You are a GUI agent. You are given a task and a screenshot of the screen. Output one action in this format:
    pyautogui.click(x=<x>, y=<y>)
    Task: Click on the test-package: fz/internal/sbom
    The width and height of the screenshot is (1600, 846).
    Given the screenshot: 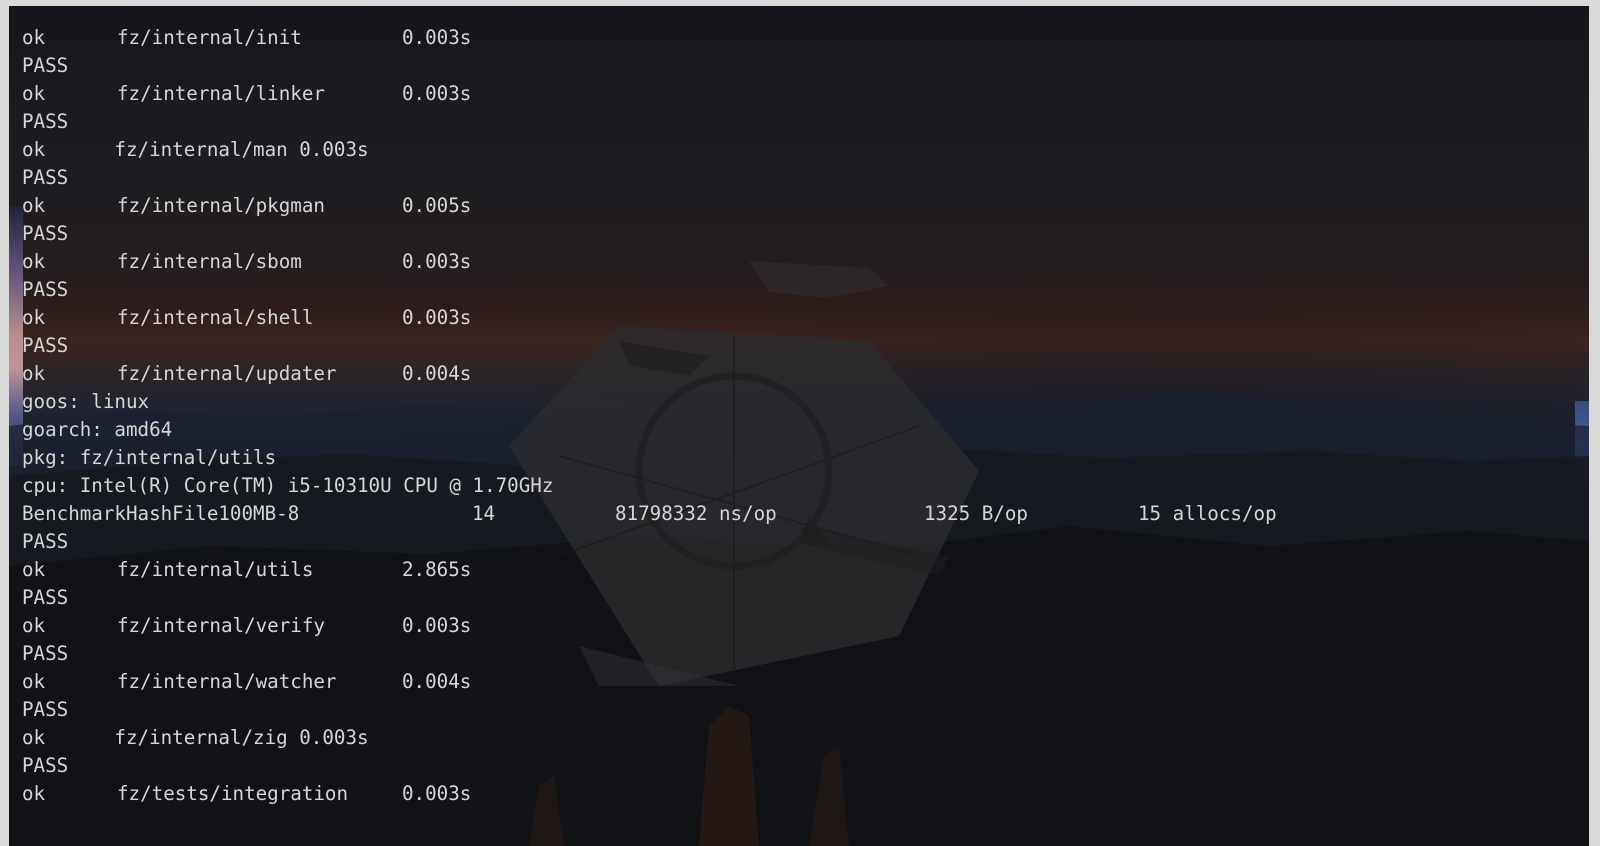 What is the action you would take?
    pyautogui.click(x=209, y=261)
    